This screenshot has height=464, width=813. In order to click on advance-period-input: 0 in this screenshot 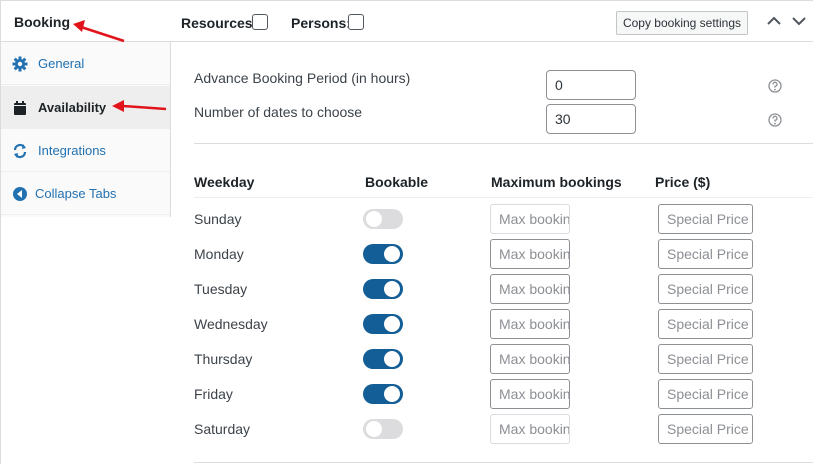, I will do `click(591, 85)`.